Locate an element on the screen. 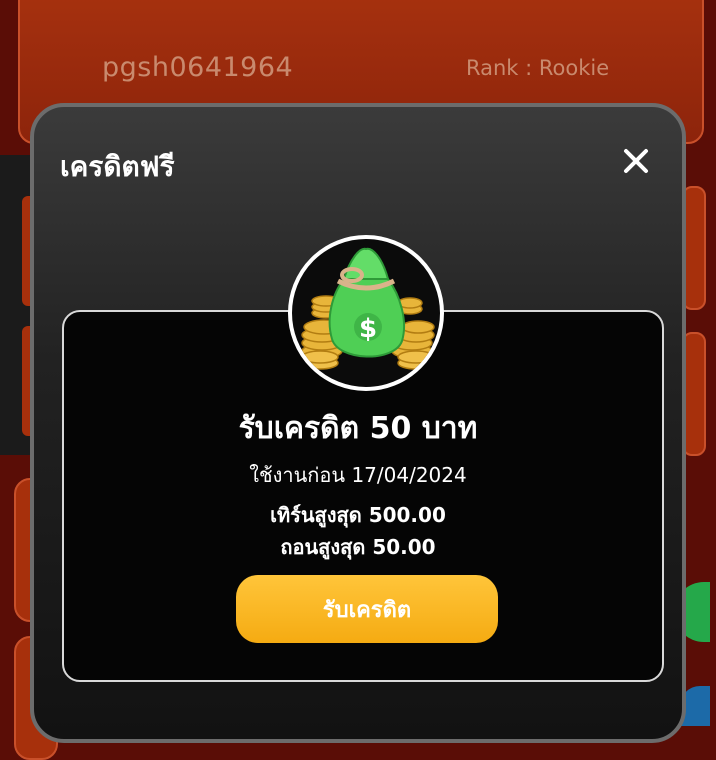 This screenshot has width=716, height=760. expiry-line: ใช้งานก่อน 17/04/2024 is located at coordinates (358, 475).